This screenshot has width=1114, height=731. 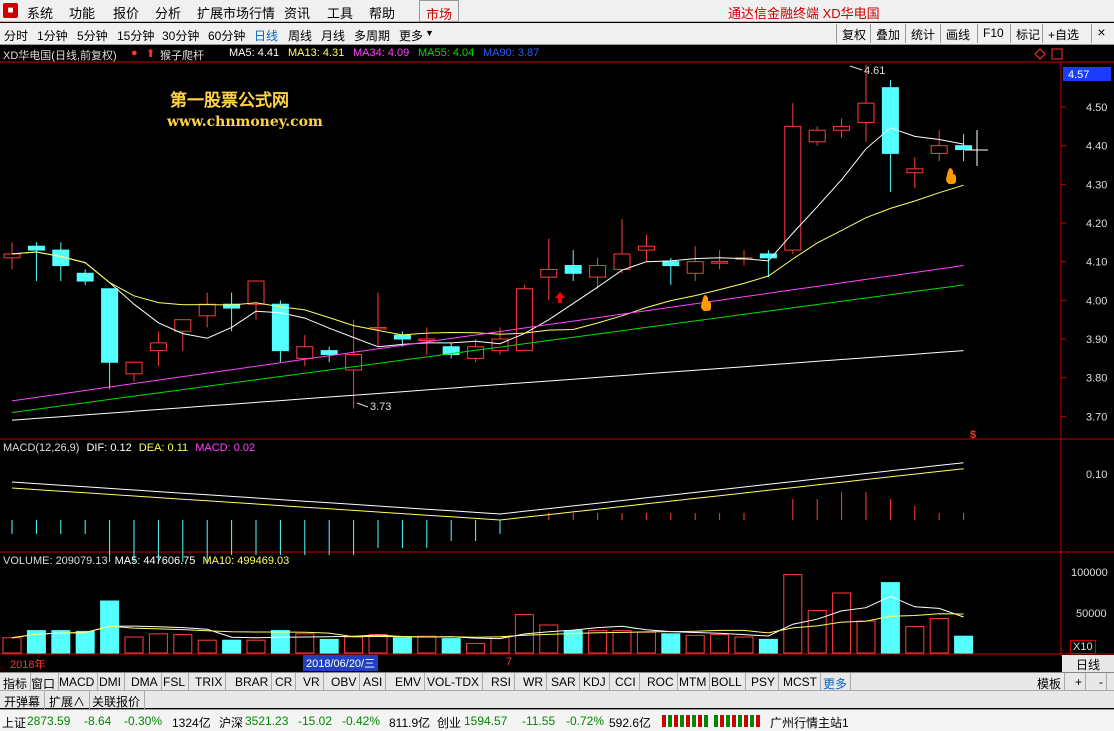 What do you see at coordinates (266, 35) in the screenshot?
I see `period-daily: 日线` at bounding box center [266, 35].